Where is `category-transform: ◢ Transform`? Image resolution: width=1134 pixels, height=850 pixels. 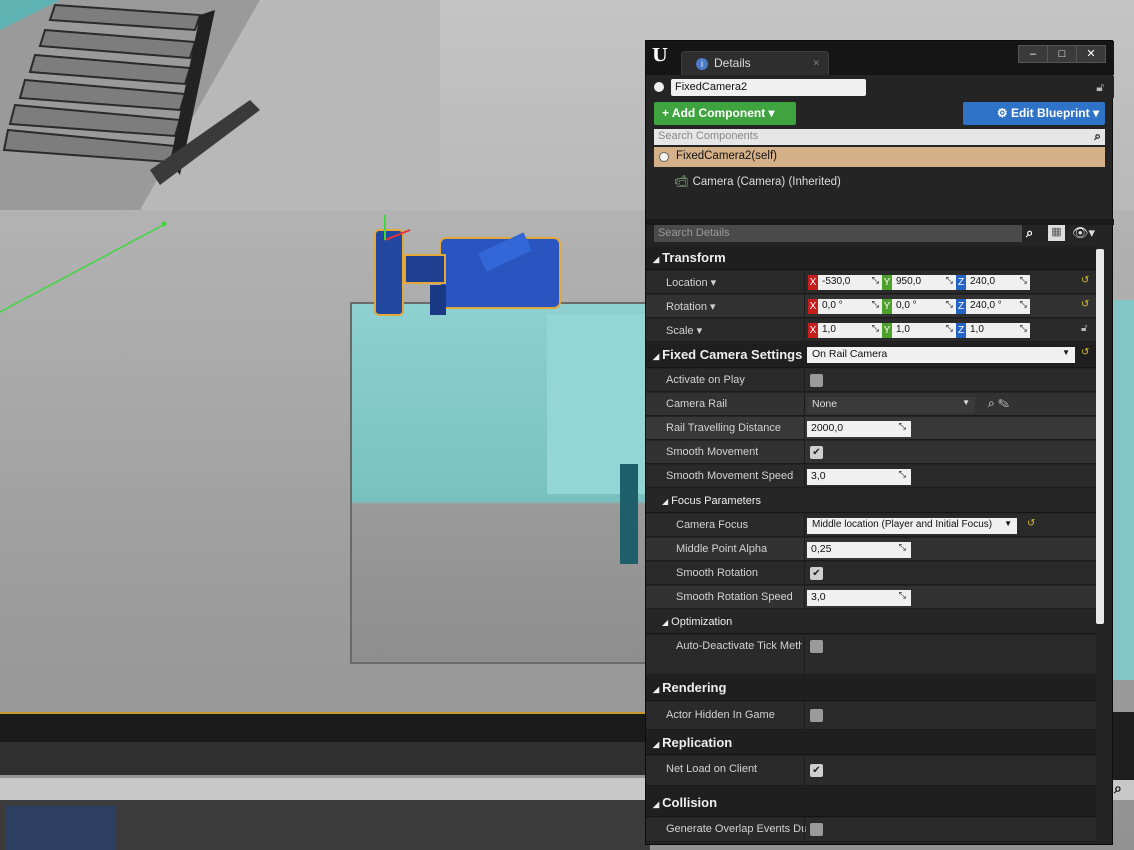
category-transform: ◢ Transform is located at coordinates (871, 258).